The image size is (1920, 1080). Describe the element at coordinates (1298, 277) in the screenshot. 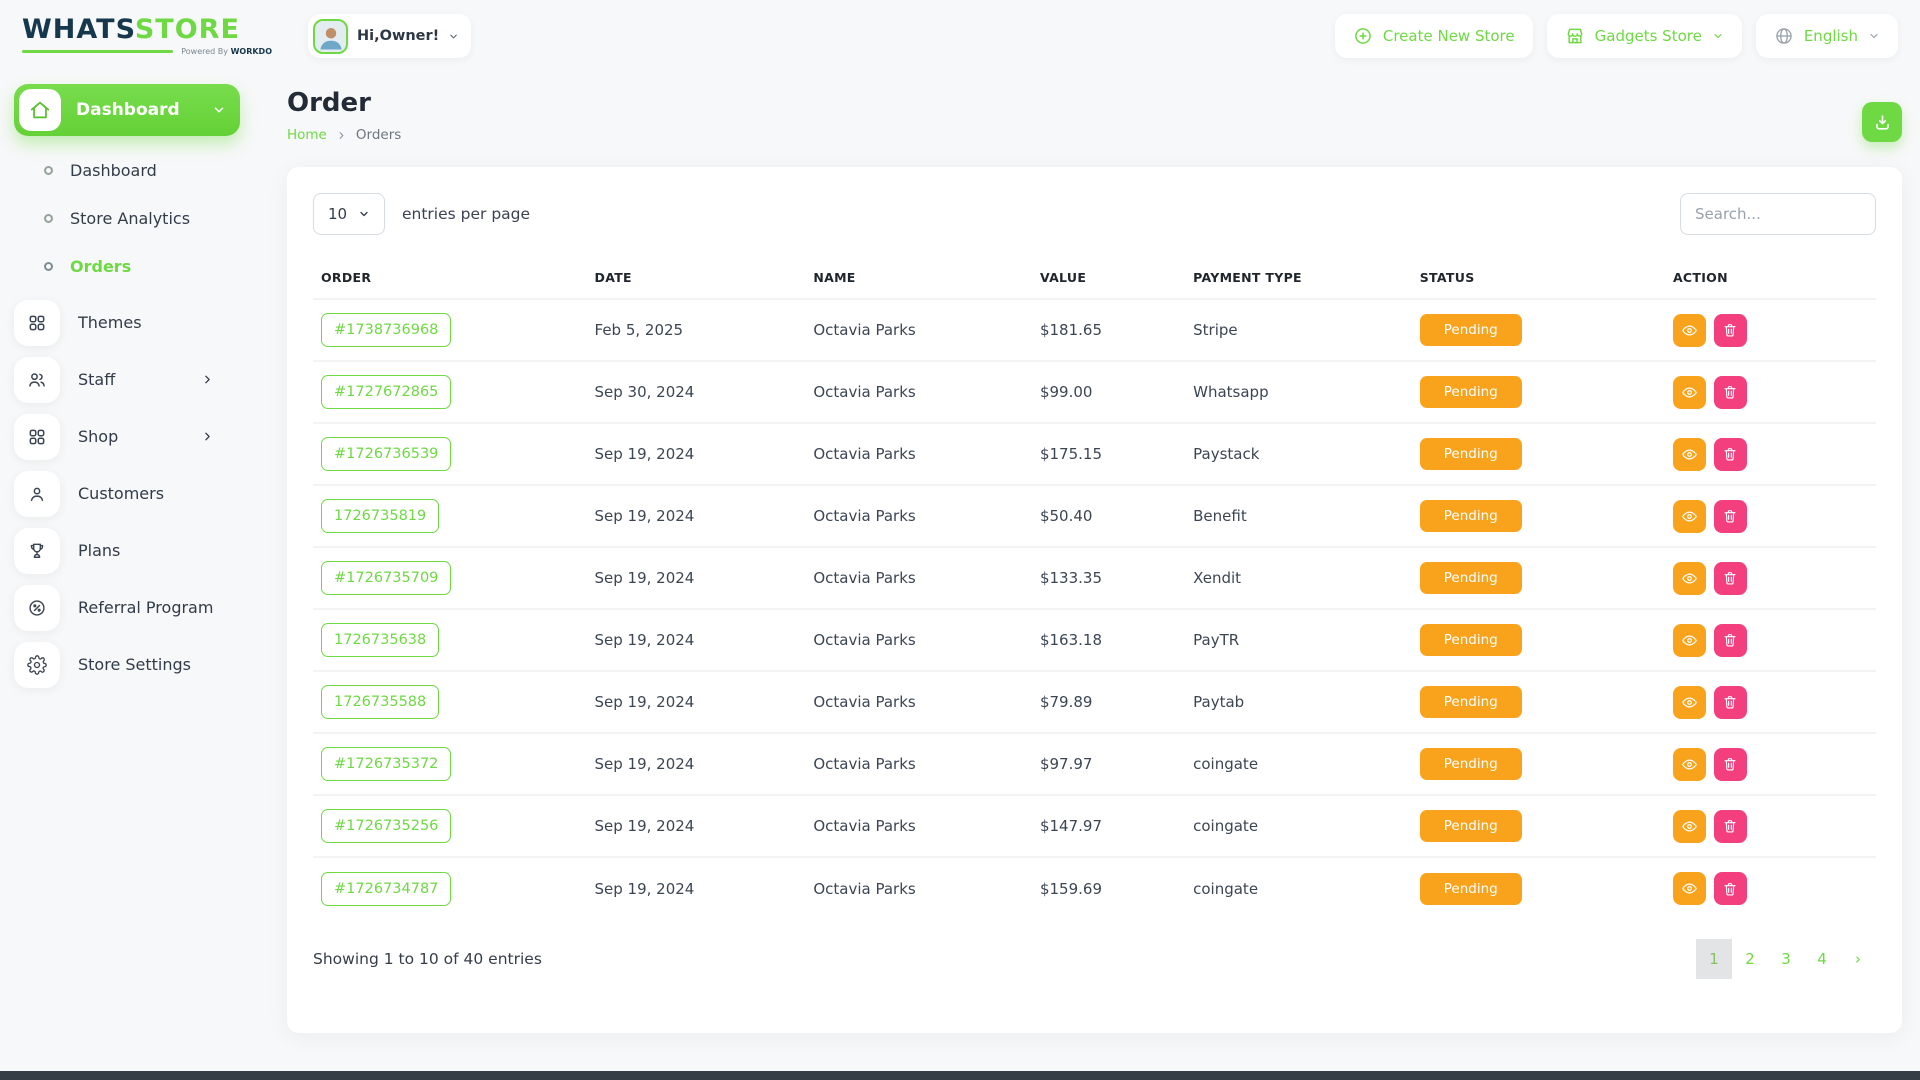

I see `column-header-payment-type: PAYMENT TYPE` at that location.